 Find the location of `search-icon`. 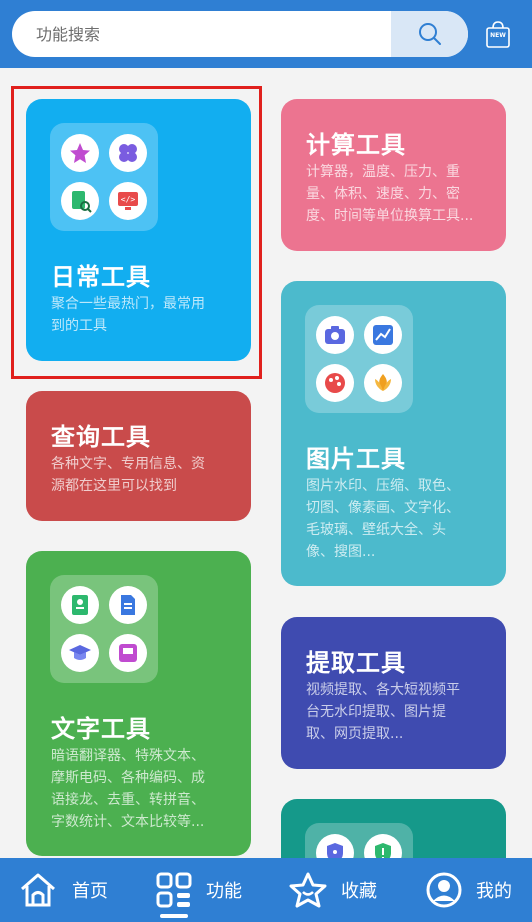

search-icon is located at coordinates (429, 34).